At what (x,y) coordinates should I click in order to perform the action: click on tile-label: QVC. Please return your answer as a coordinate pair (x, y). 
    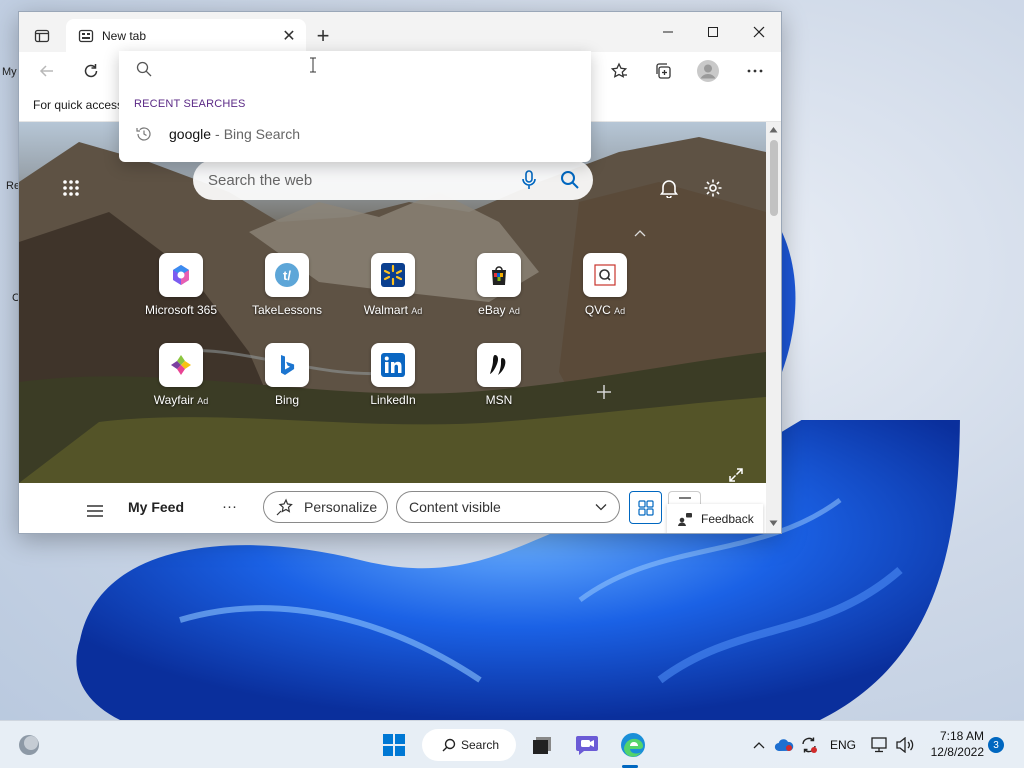
    Looking at the image, I should click on (597, 310).